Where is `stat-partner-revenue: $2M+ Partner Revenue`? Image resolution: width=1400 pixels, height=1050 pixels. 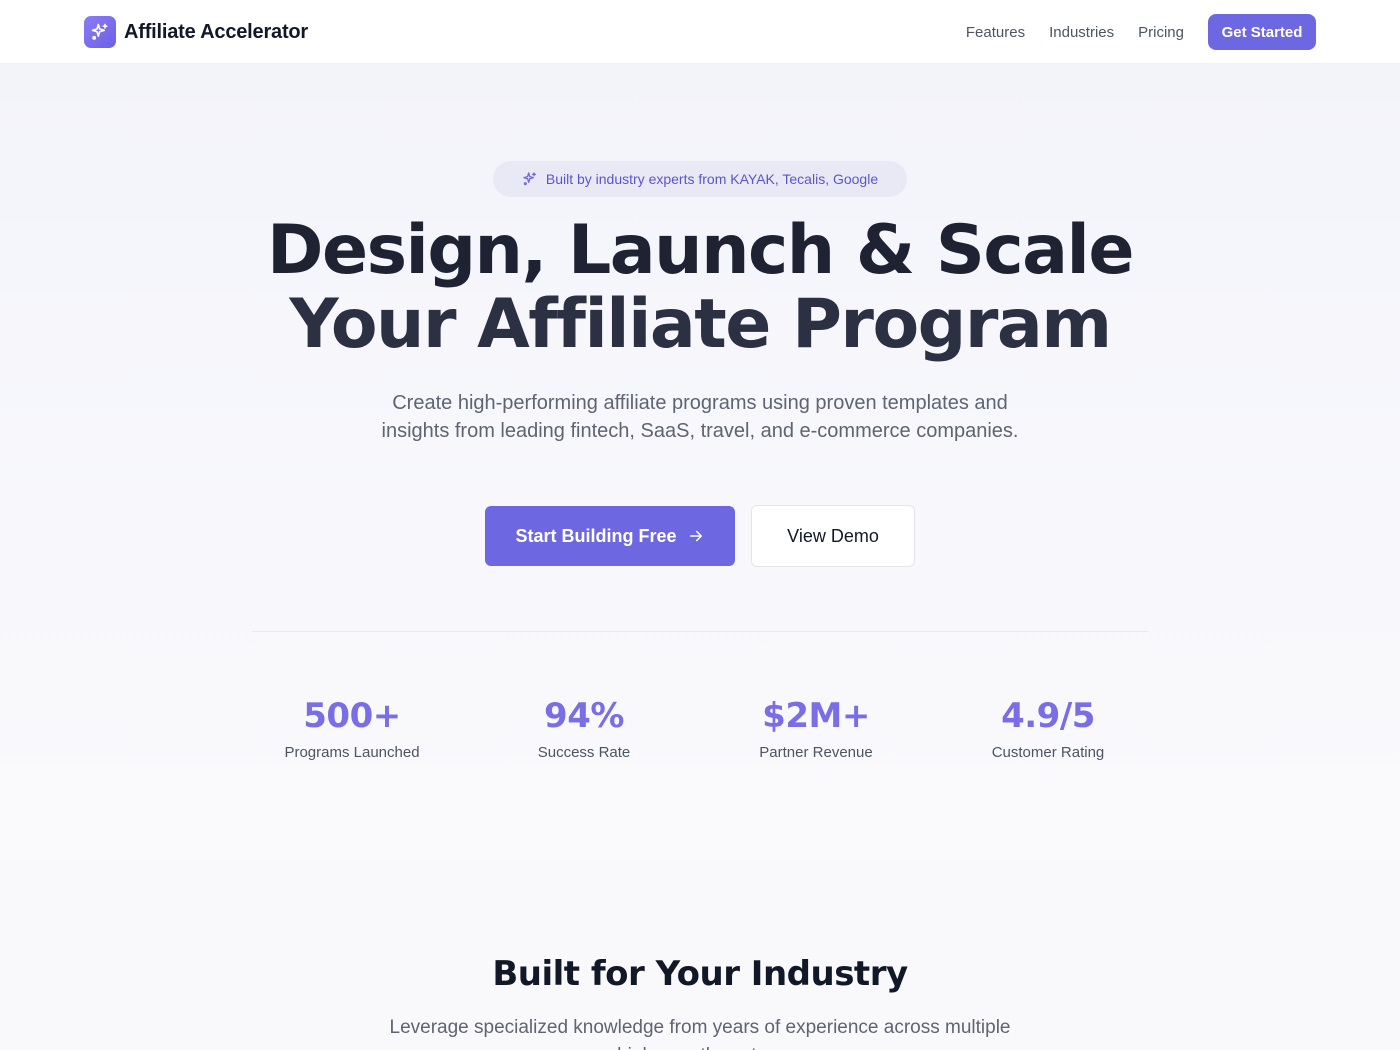
stat-partner-revenue: $2M+ Partner Revenue is located at coordinates (816, 727).